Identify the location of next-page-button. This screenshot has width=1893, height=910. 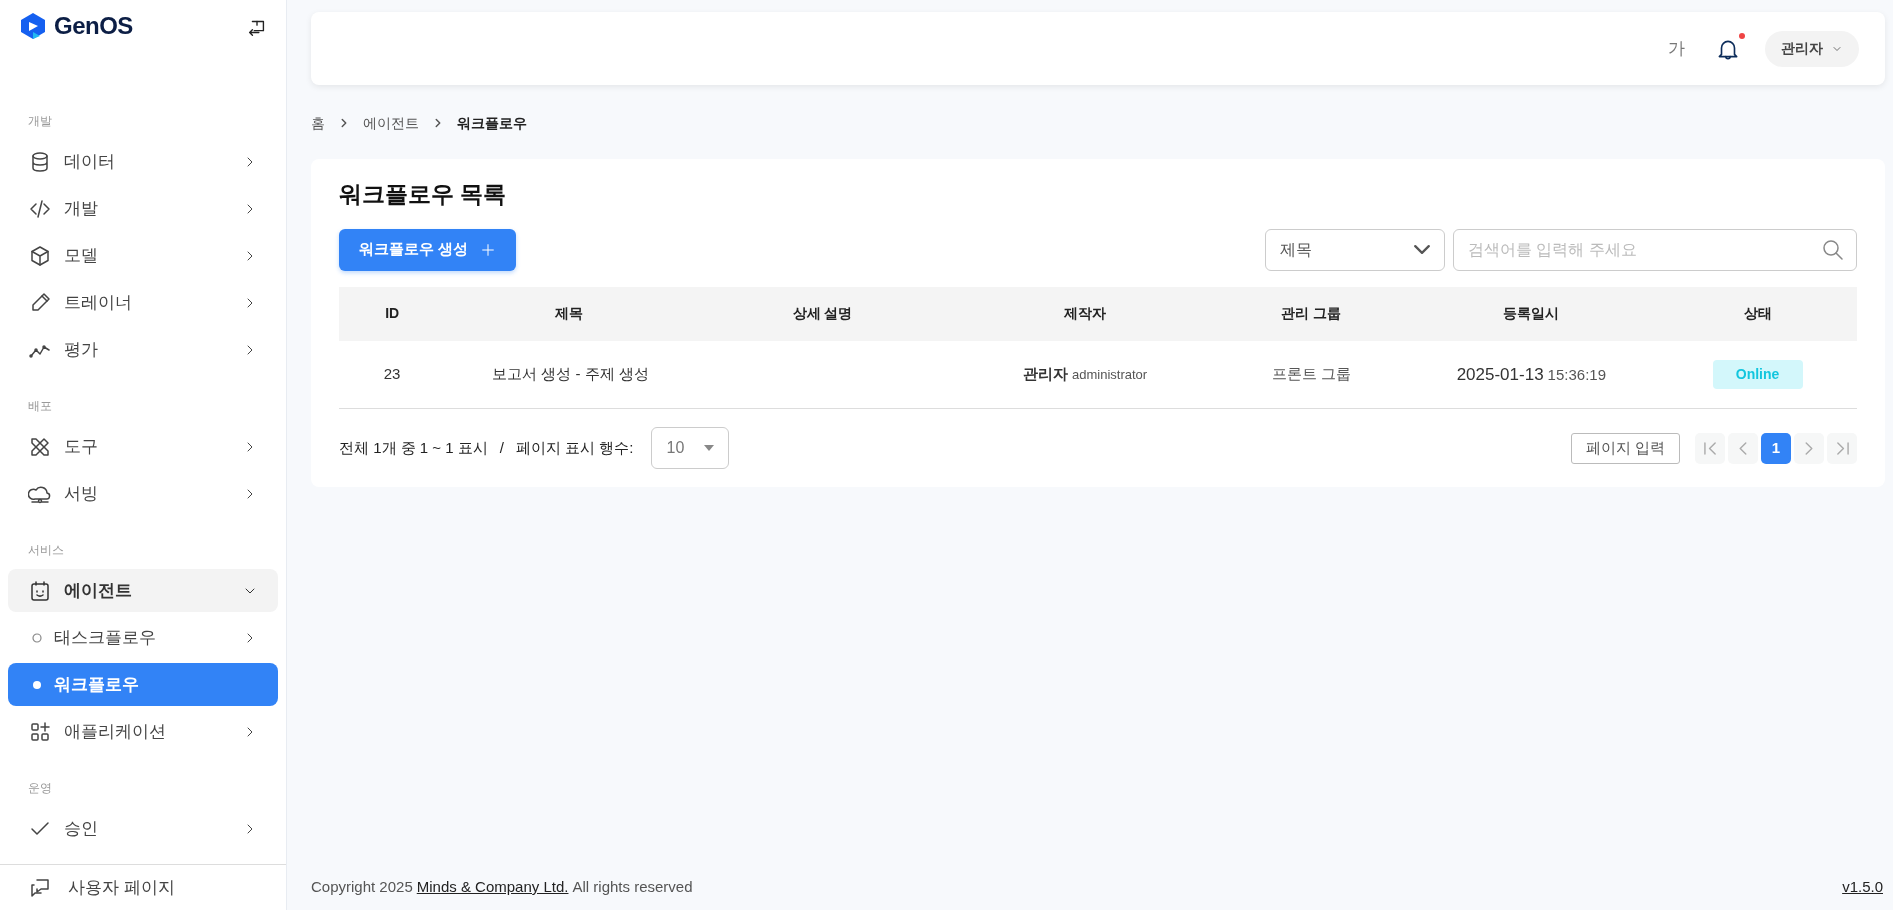
(1809, 448).